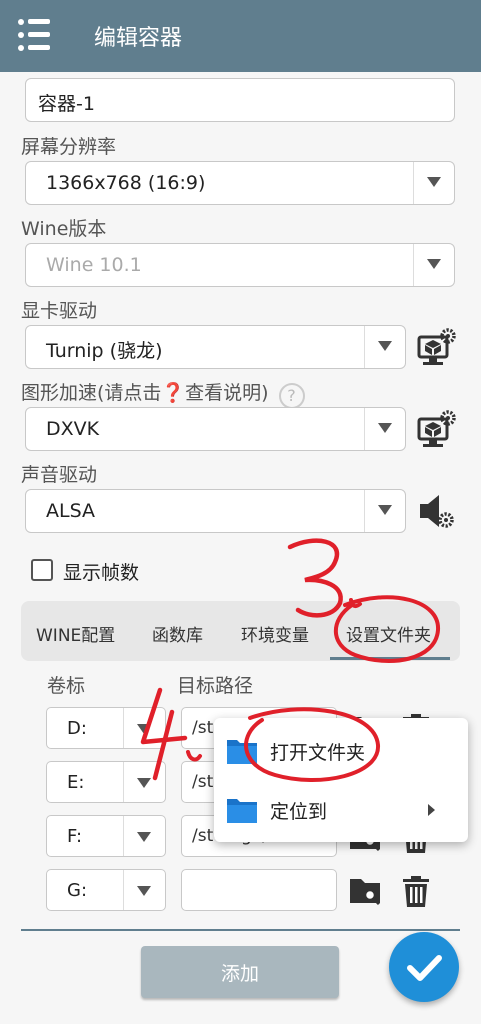 The image size is (481, 1024). Describe the element at coordinates (215, 347) in the screenshot. I see `gpu-driver-select: Turnip (骁龙)` at that location.